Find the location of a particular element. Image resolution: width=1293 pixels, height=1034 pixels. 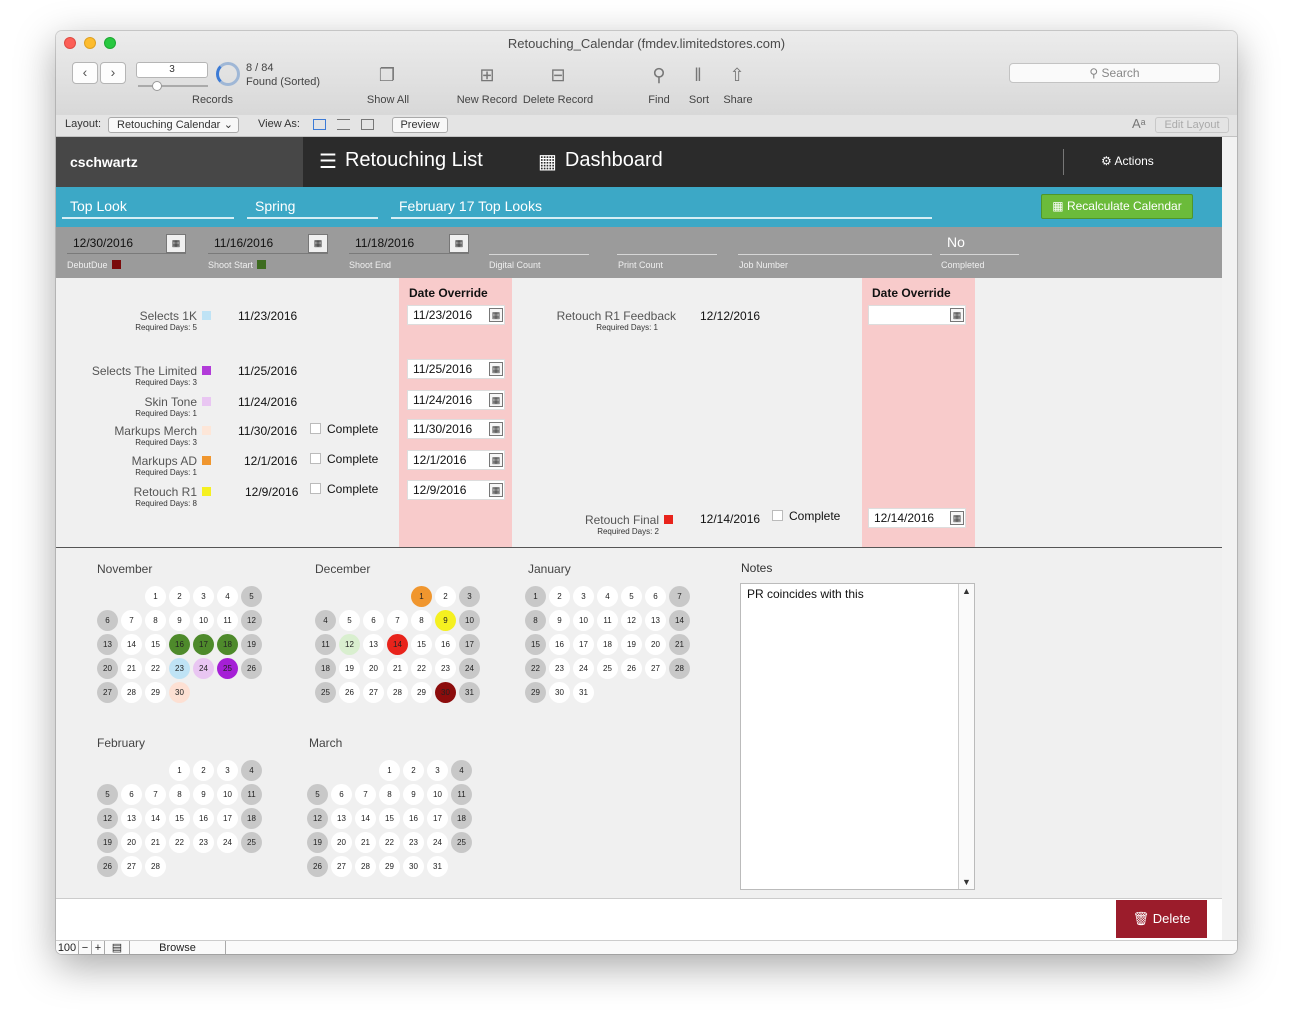

new-record-icon: ⊞ is located at coordinates (487, 75).